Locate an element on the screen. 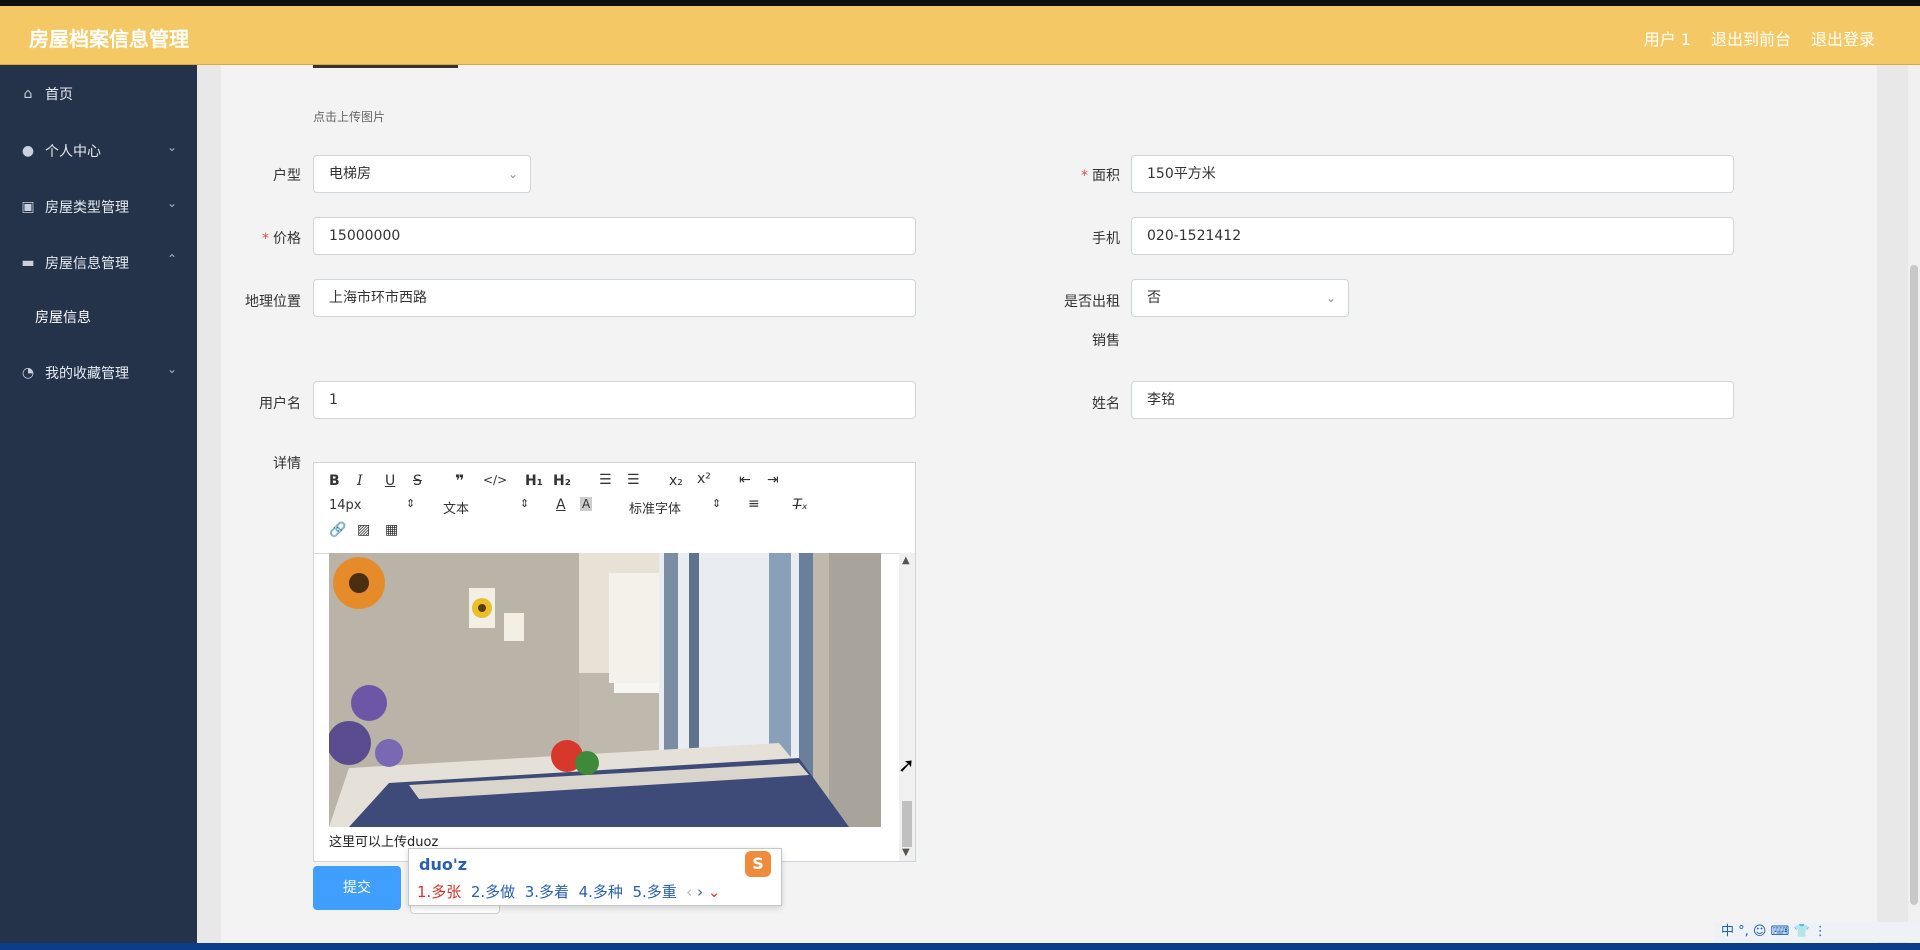 This screenshot has width=1920, height=950. sidebar-item-home: ⌂ 首页 is located at coordinates (98, 94).